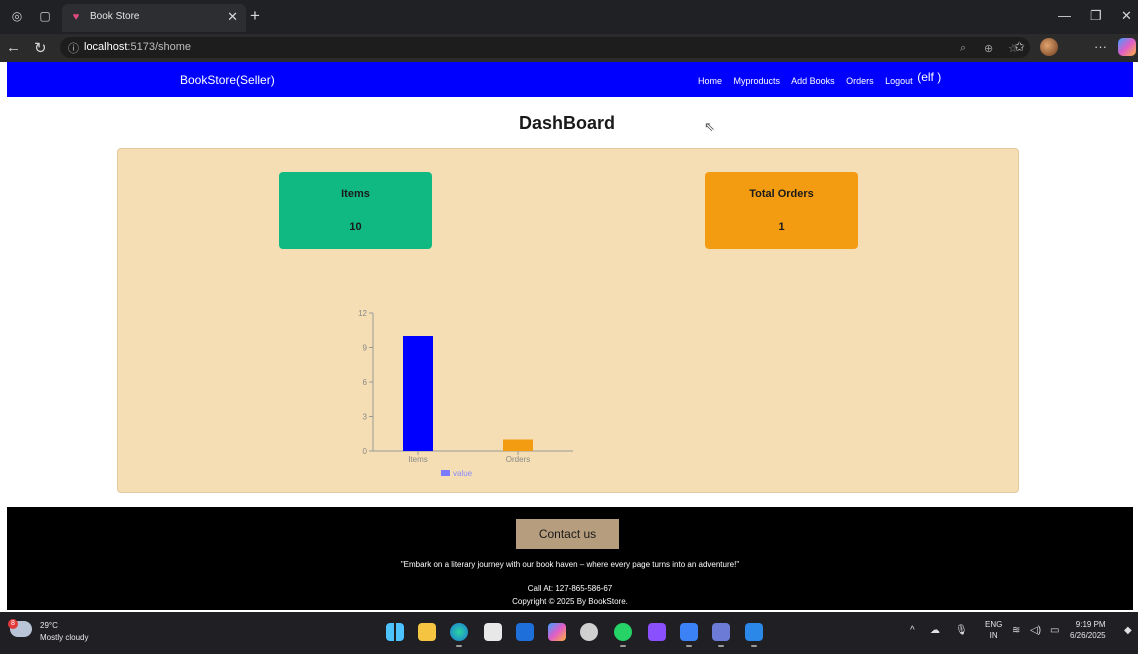  Describe the element at coordinates (459, 635) in the screenshot. I see `edge-browser-icon` at that location.